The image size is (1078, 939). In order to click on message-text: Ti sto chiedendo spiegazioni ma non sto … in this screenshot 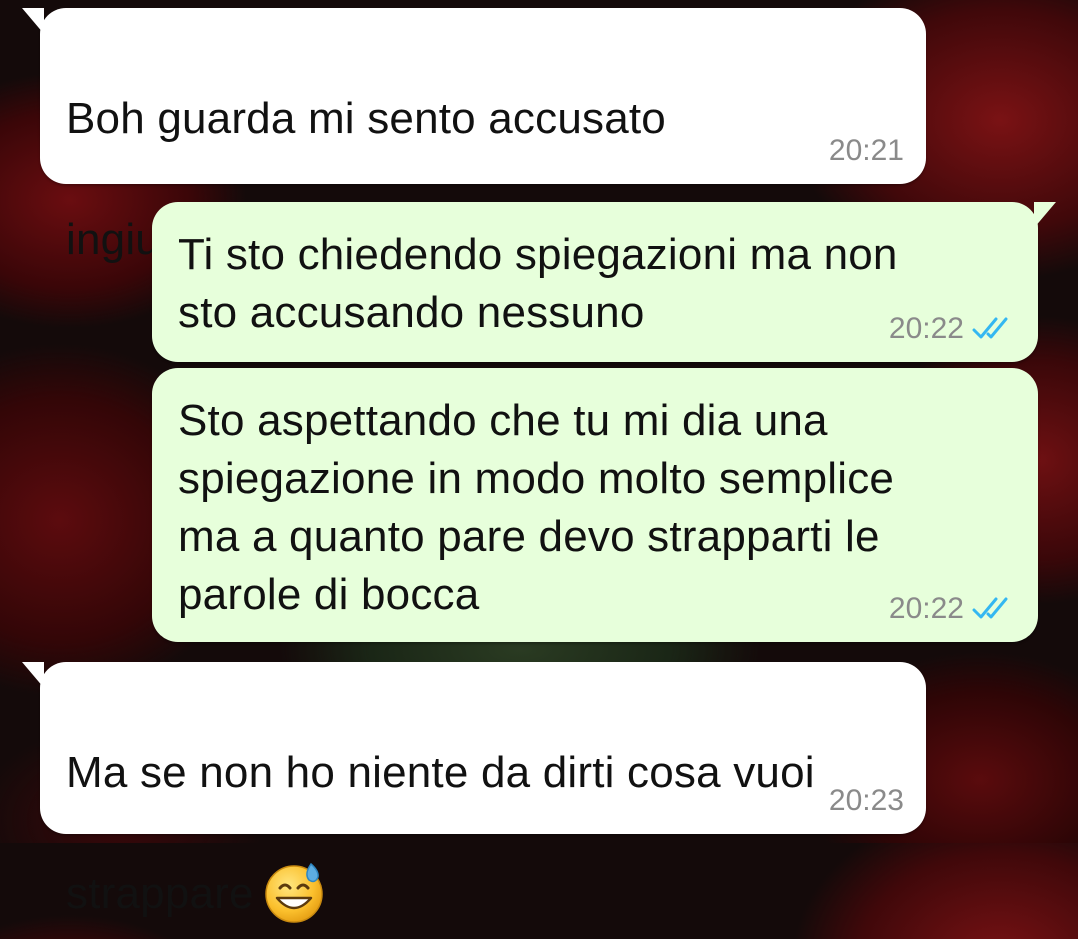, I will do `click(538, 283)`.